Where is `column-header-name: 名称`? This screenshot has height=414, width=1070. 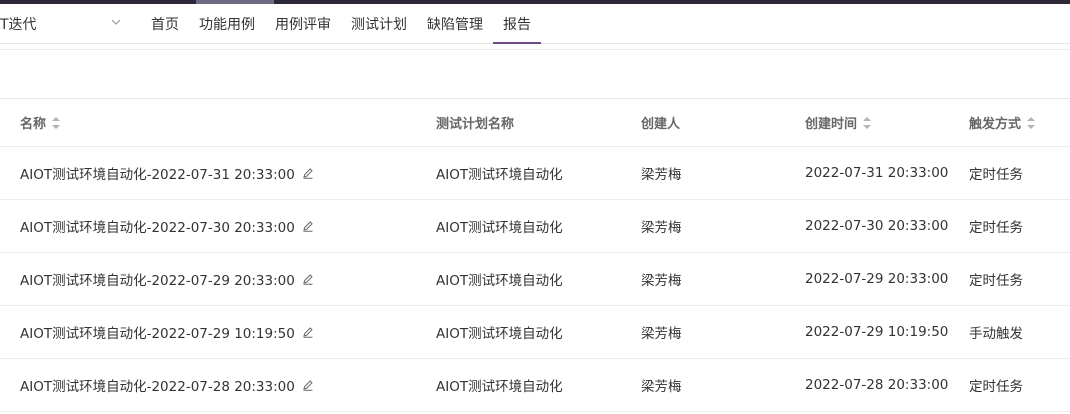 column-header-name: 名称 is located at coordinates (40, 122).